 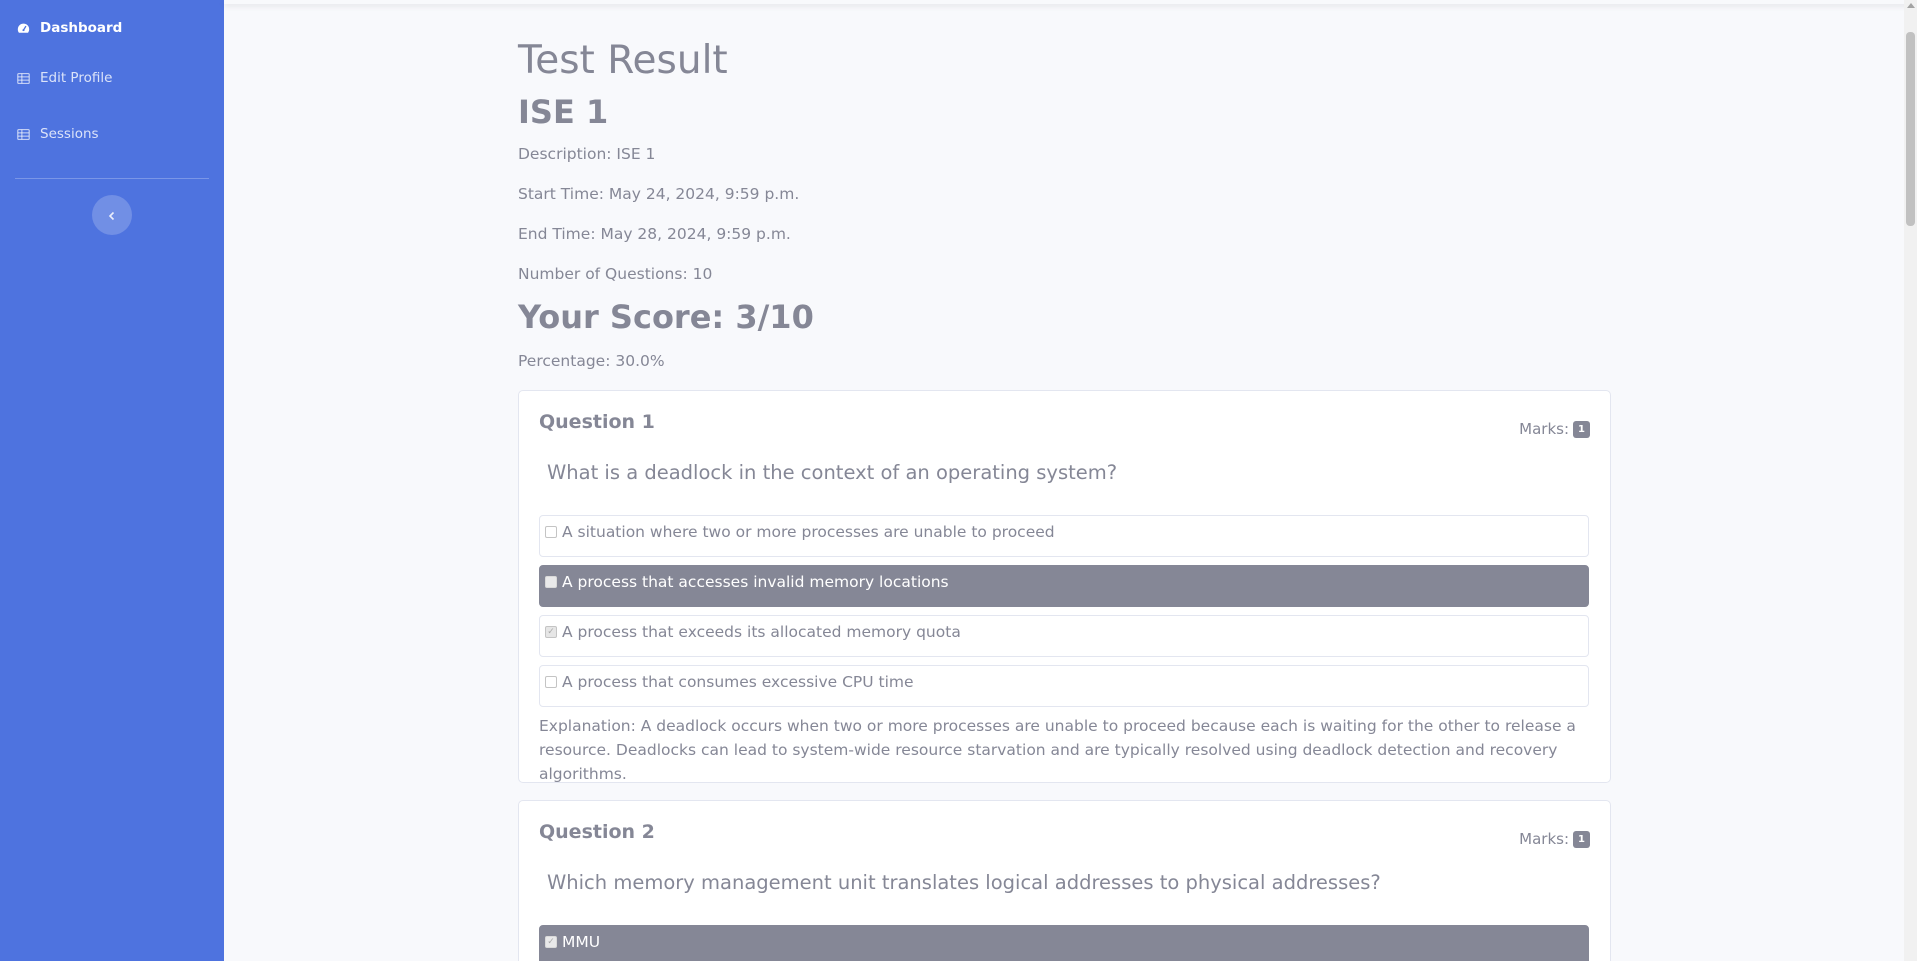 I want to click on sidebar-item-edit-profile: Edit Profile, so click(x=112, y=78).